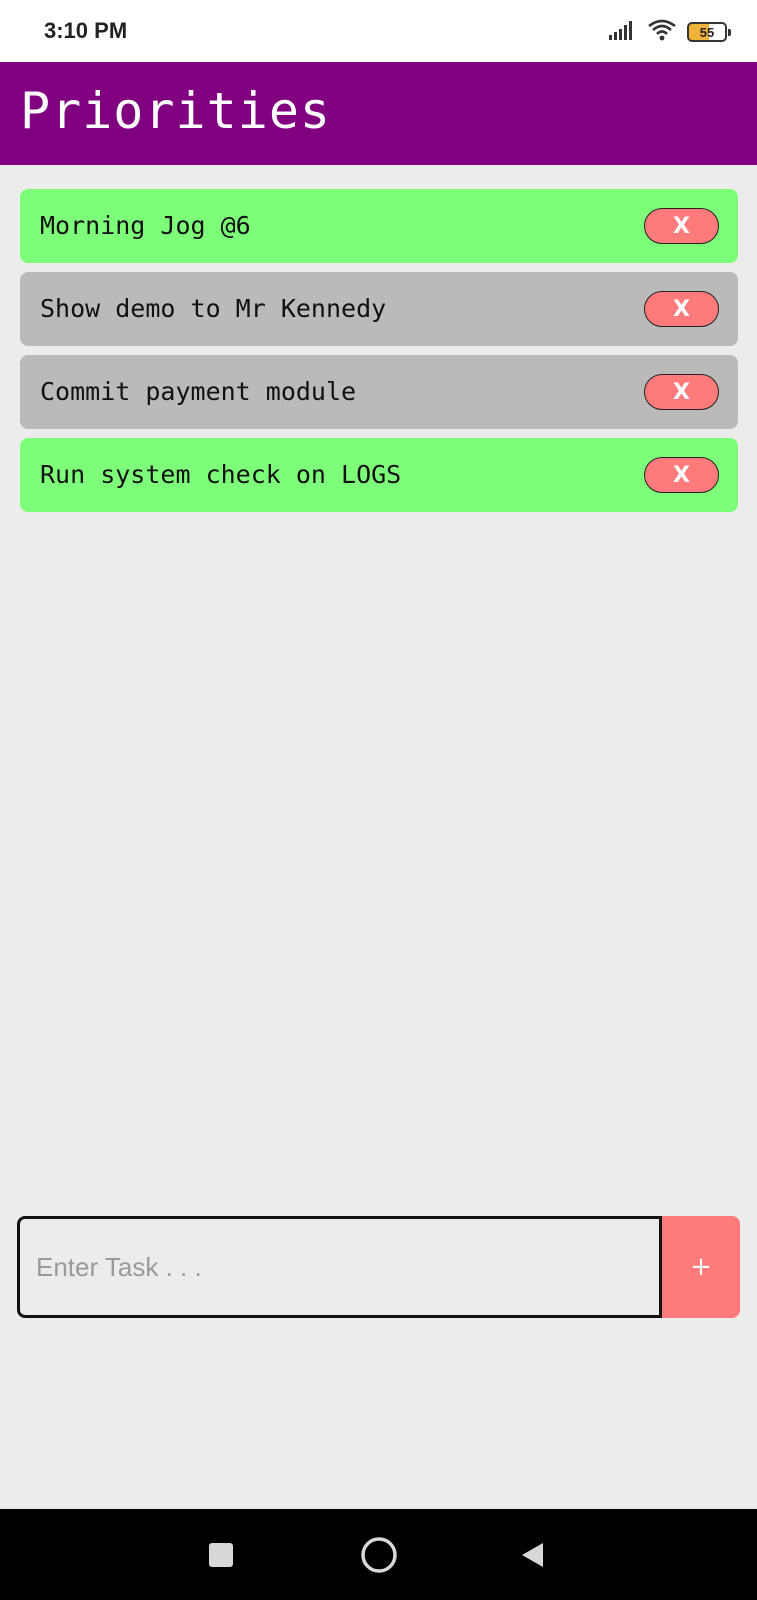 Image resolution: width=757 pixels, height=1600 pixels. Describe the element at coordinates (213, 308) in the screenshot. I see `task-text: Show demo to Mr Kennedy` at that location.